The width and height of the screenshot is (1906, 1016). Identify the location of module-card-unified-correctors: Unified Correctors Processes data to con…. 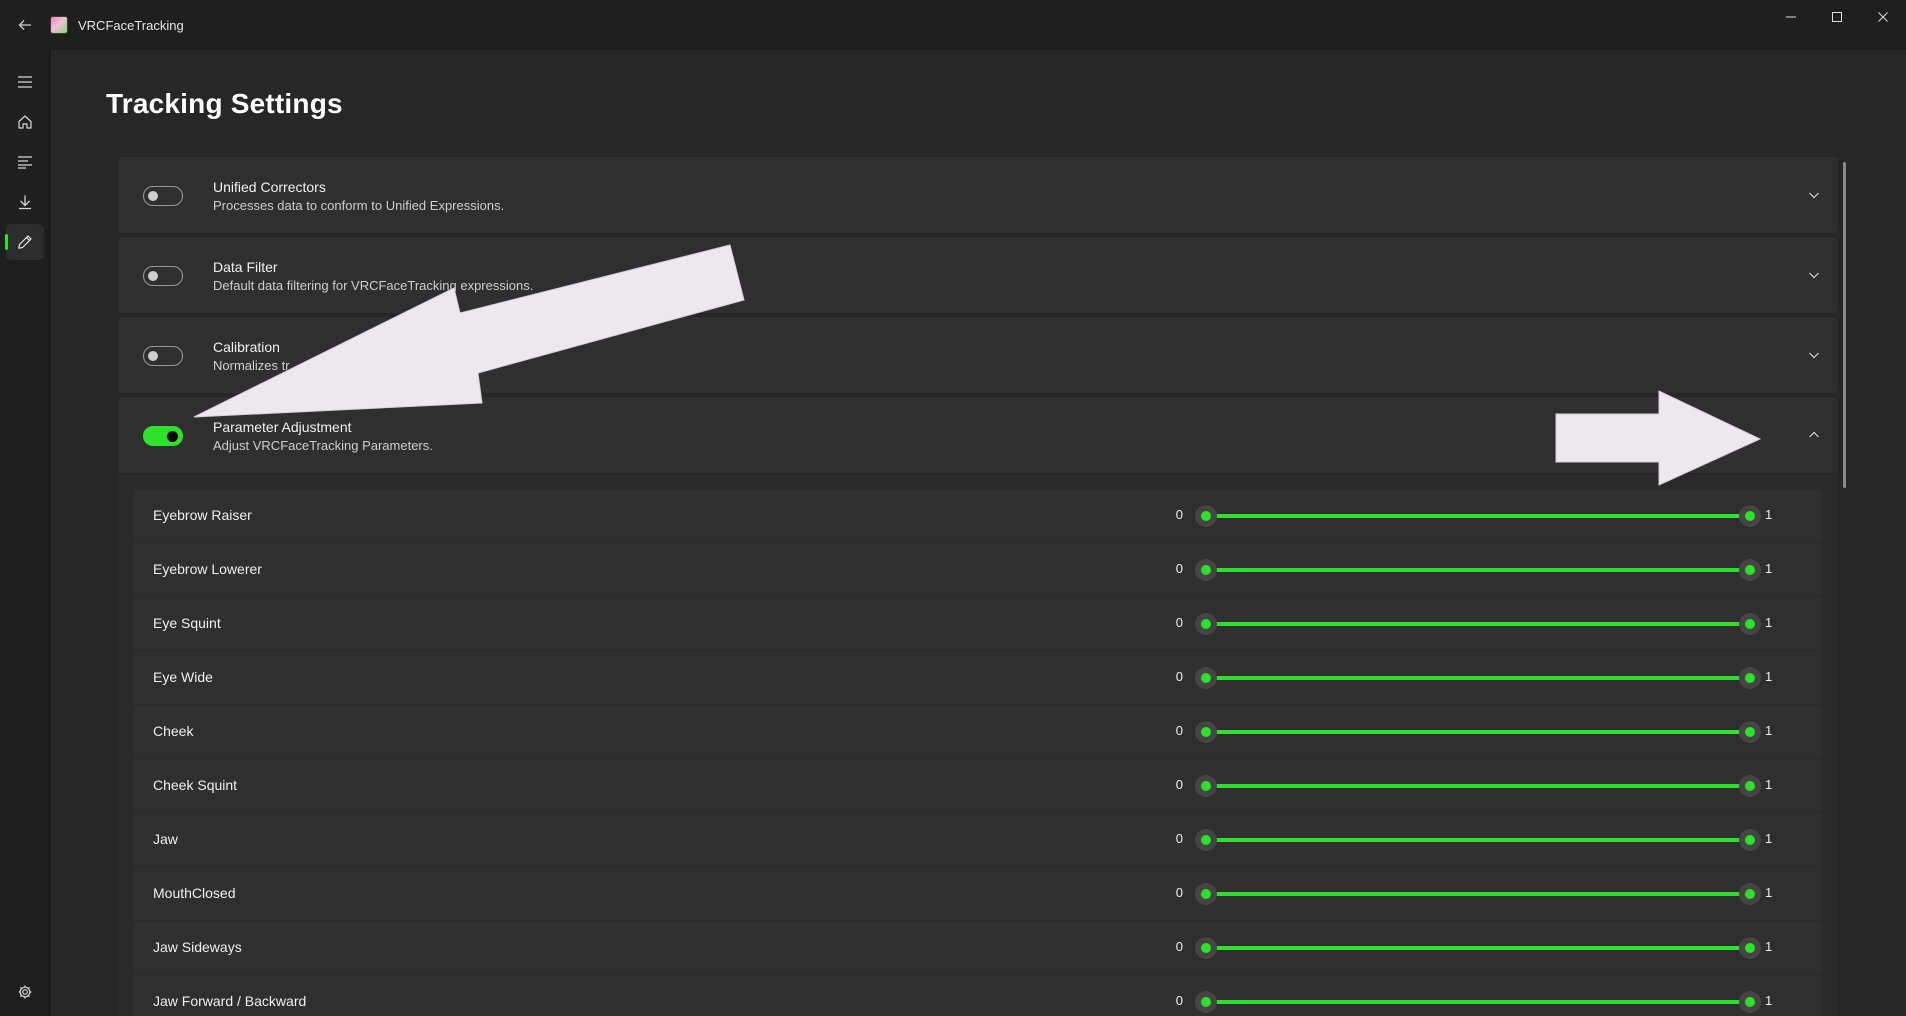
(978, 195).